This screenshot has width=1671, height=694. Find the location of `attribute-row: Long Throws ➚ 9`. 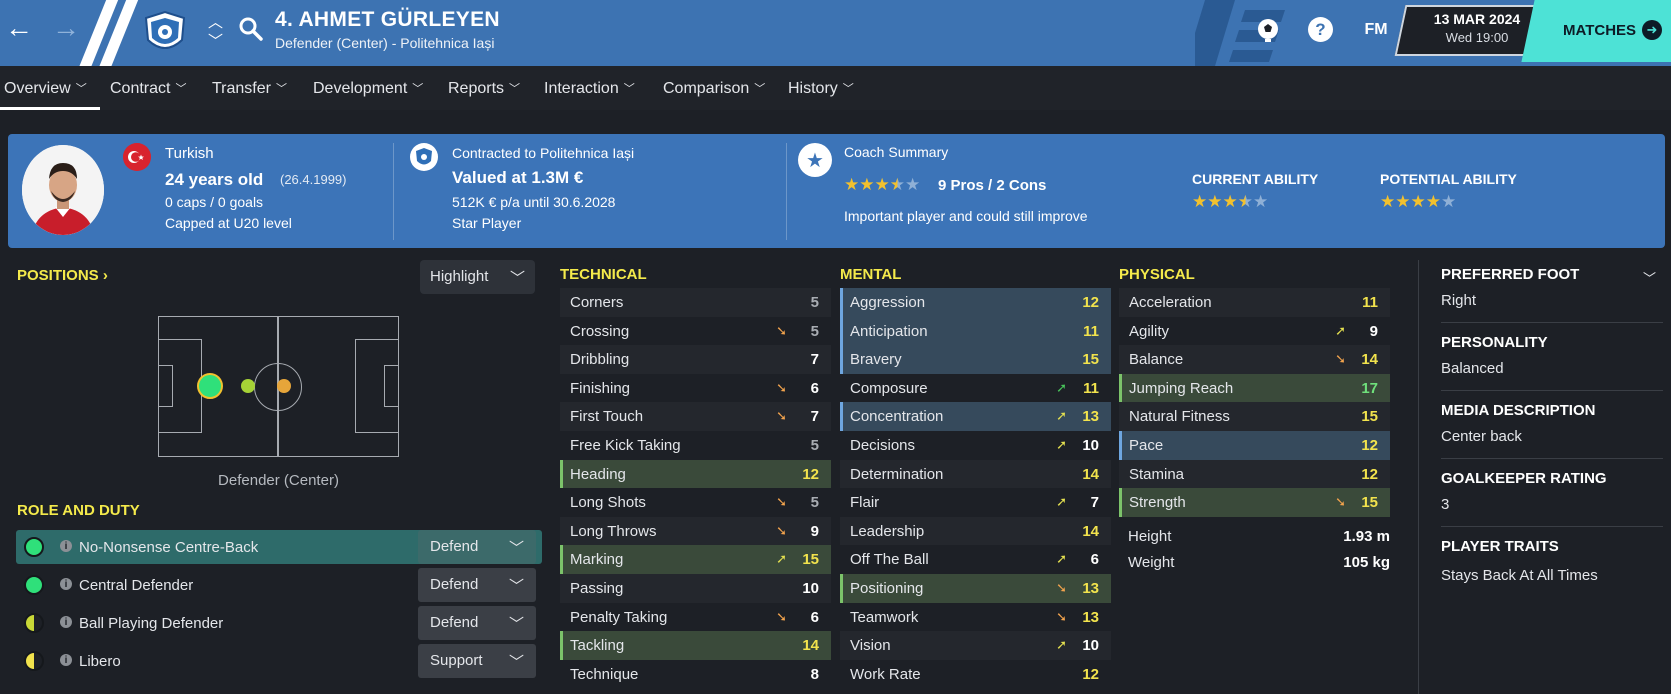

attribute-row: Long Throws ➚ 9 is located at coordinates (695, 531).